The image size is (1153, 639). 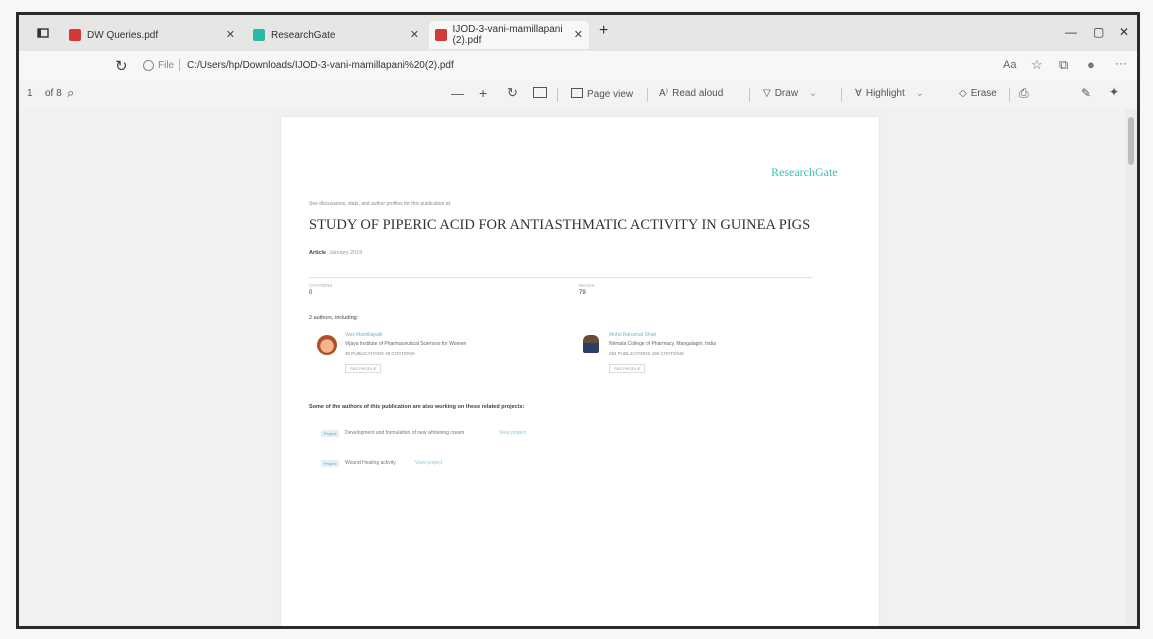 What do you see at coordinates (30, 93) in the screenshot?
I see `page-number-input: 1` at bounding box center [30, 93].